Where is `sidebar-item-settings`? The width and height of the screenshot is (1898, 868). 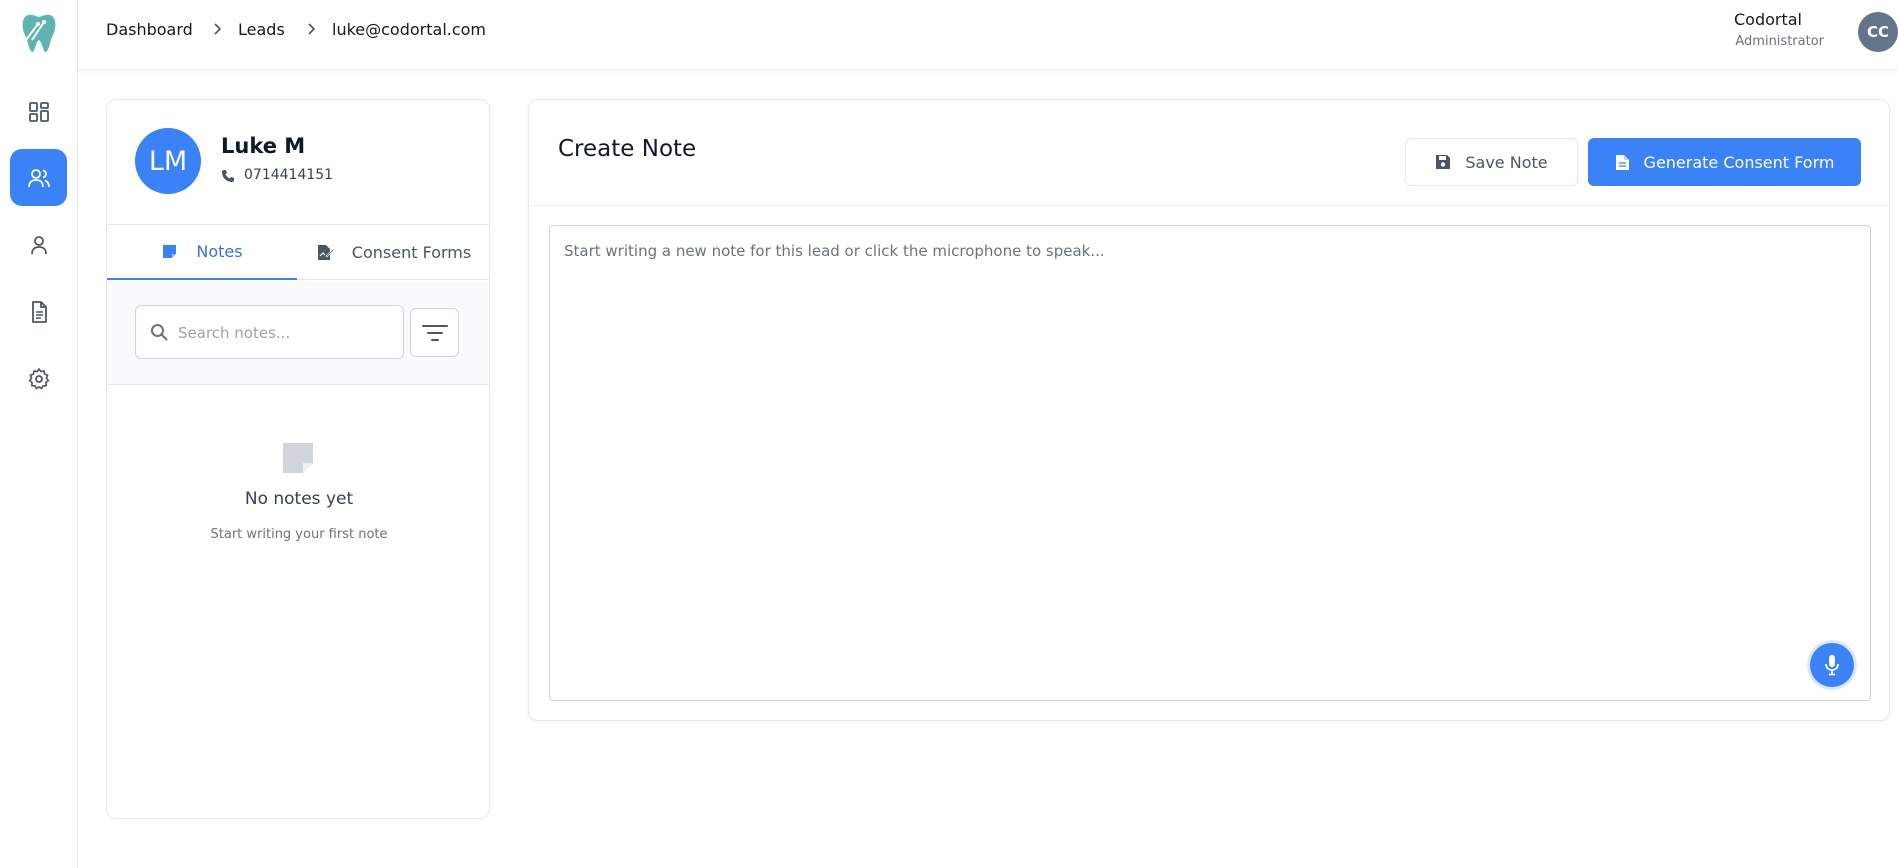
sidebar-item-settings is located at coordinates (38, 378).